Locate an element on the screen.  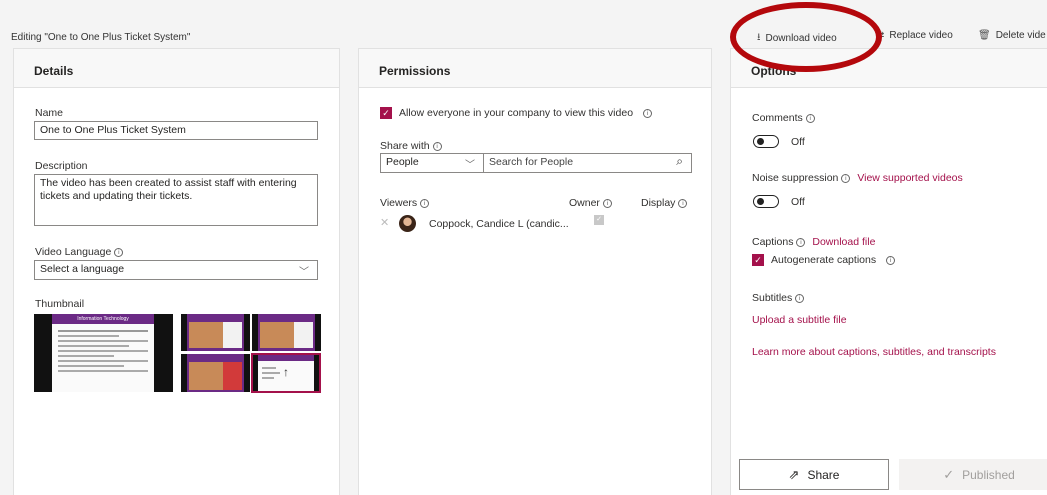
editing-title: Editing "One to One Plus Ticket System" is located at coordinates (101, 37).